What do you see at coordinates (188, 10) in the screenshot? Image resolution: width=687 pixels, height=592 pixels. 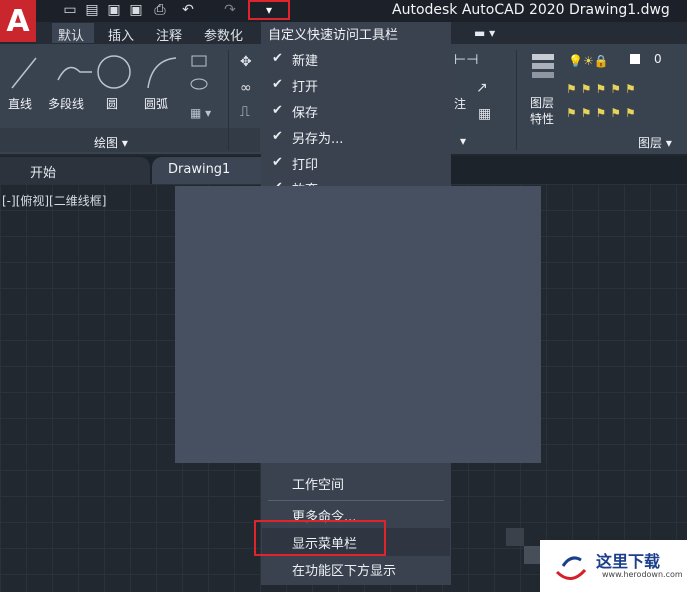 I see `undo-icon: ↶` at bounding box center [188, 10].